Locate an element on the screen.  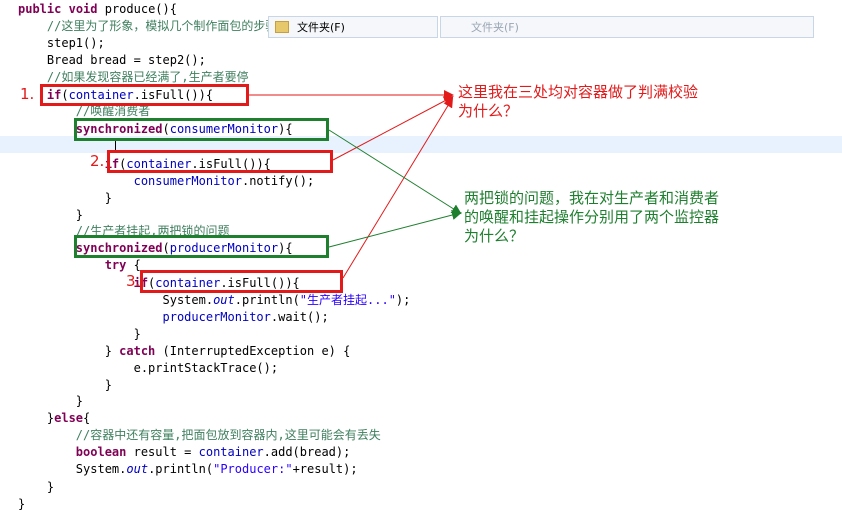
code-token: ); is located at coordinates (403, 300).